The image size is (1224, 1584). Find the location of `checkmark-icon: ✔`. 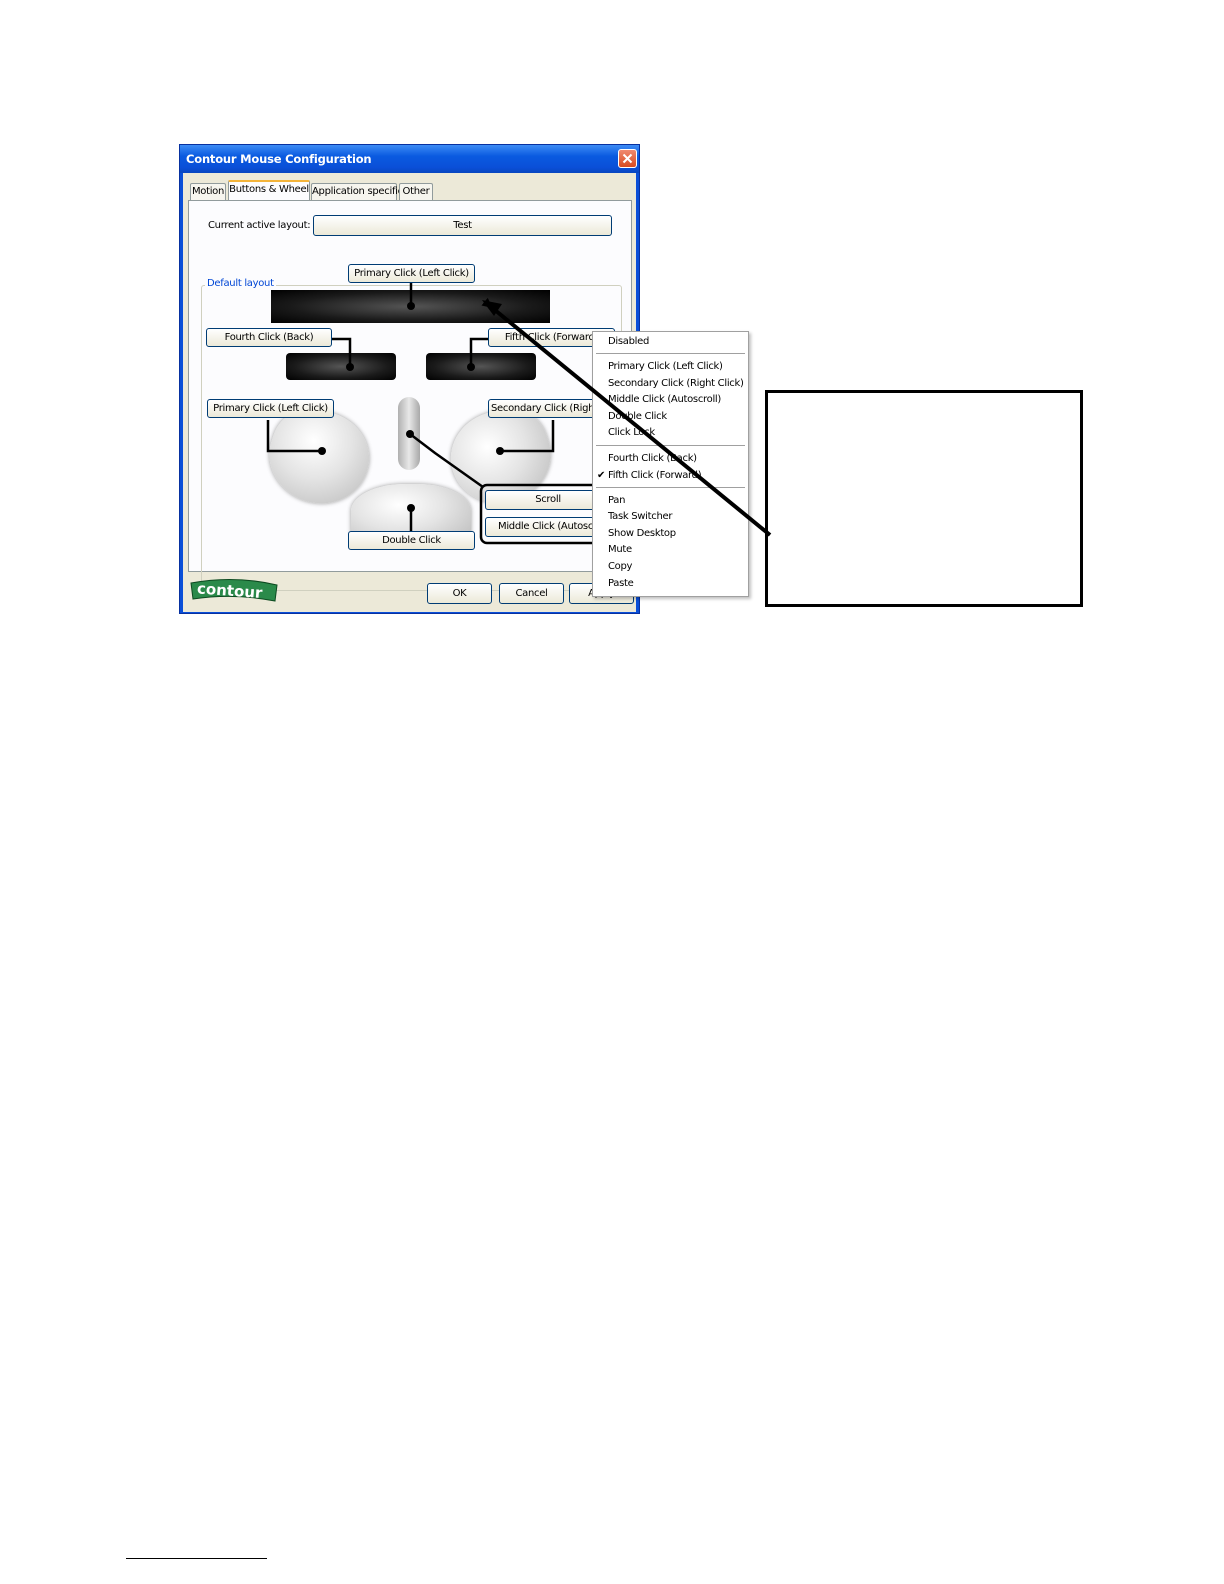

checkmark-icon: ✔ is located at coordinates (601, 475).